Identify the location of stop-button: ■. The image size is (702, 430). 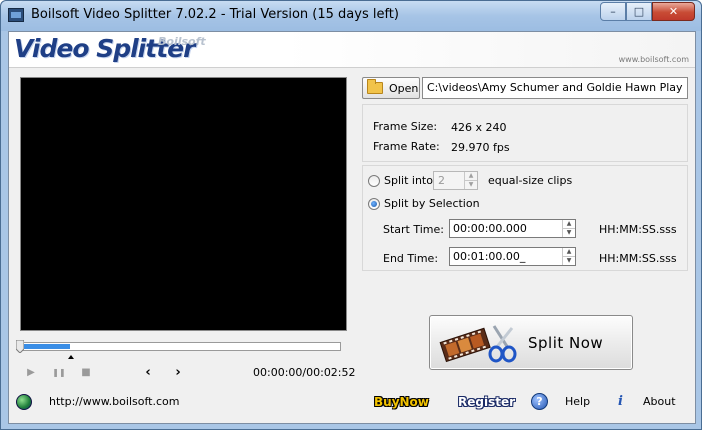
(86, 372).